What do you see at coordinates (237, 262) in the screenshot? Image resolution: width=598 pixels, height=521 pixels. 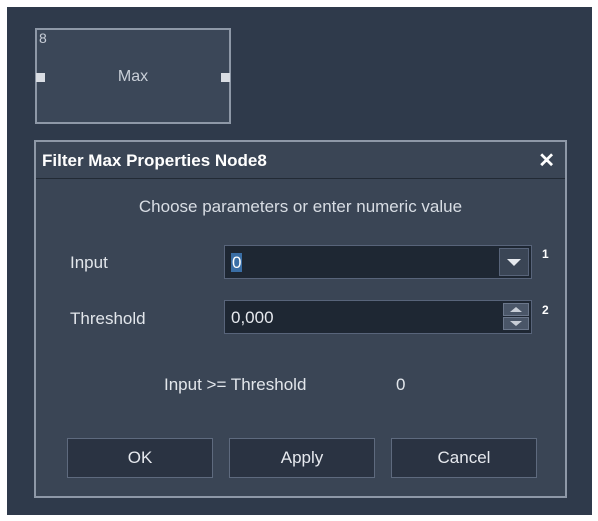 I see `input-value: 0` at bounding box center [237, 262].